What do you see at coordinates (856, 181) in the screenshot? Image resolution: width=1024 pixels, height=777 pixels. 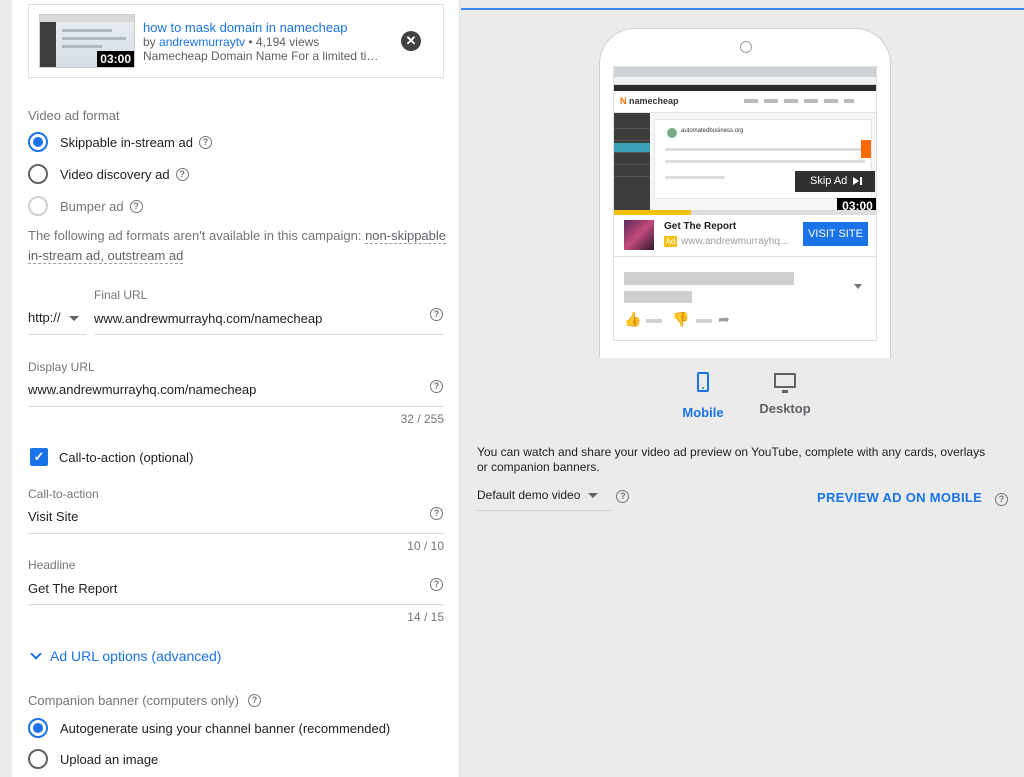 I see `skip-icon` at bounding box center [856, 181].